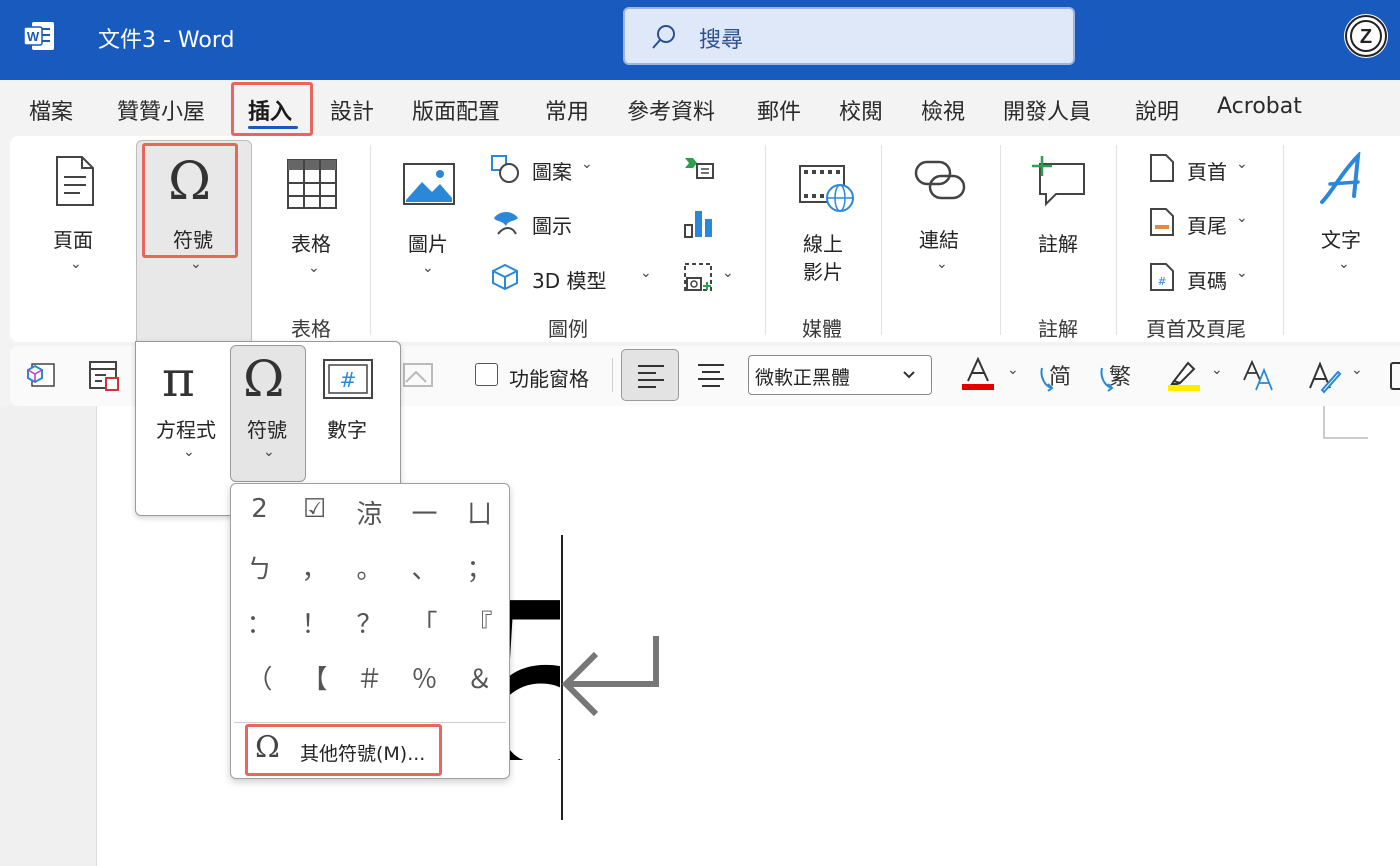 Image resolution: width=1400 pixels, height=866 pixels. What do you see at coordinates (1162, 168) in the screenshot?
I see `header-icon` at bounding box center [1162, 168].